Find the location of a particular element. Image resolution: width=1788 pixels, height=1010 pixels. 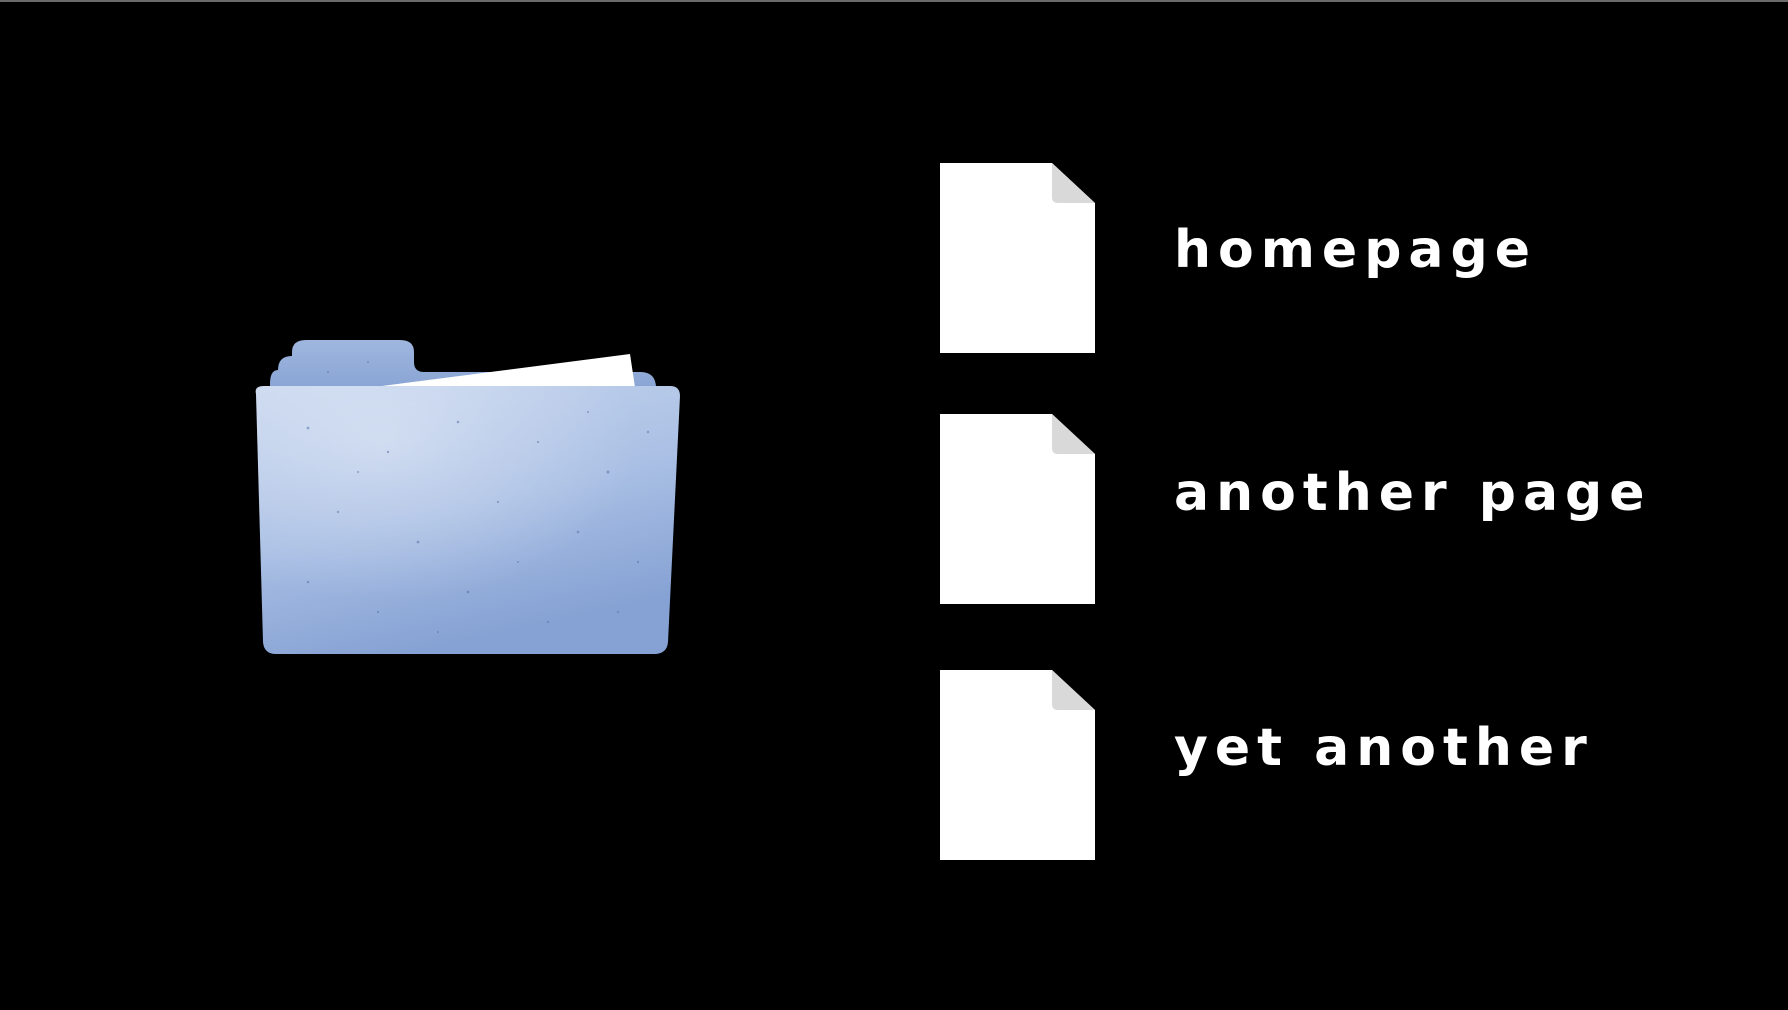

folder-icon is located at coordinates (468, 500).